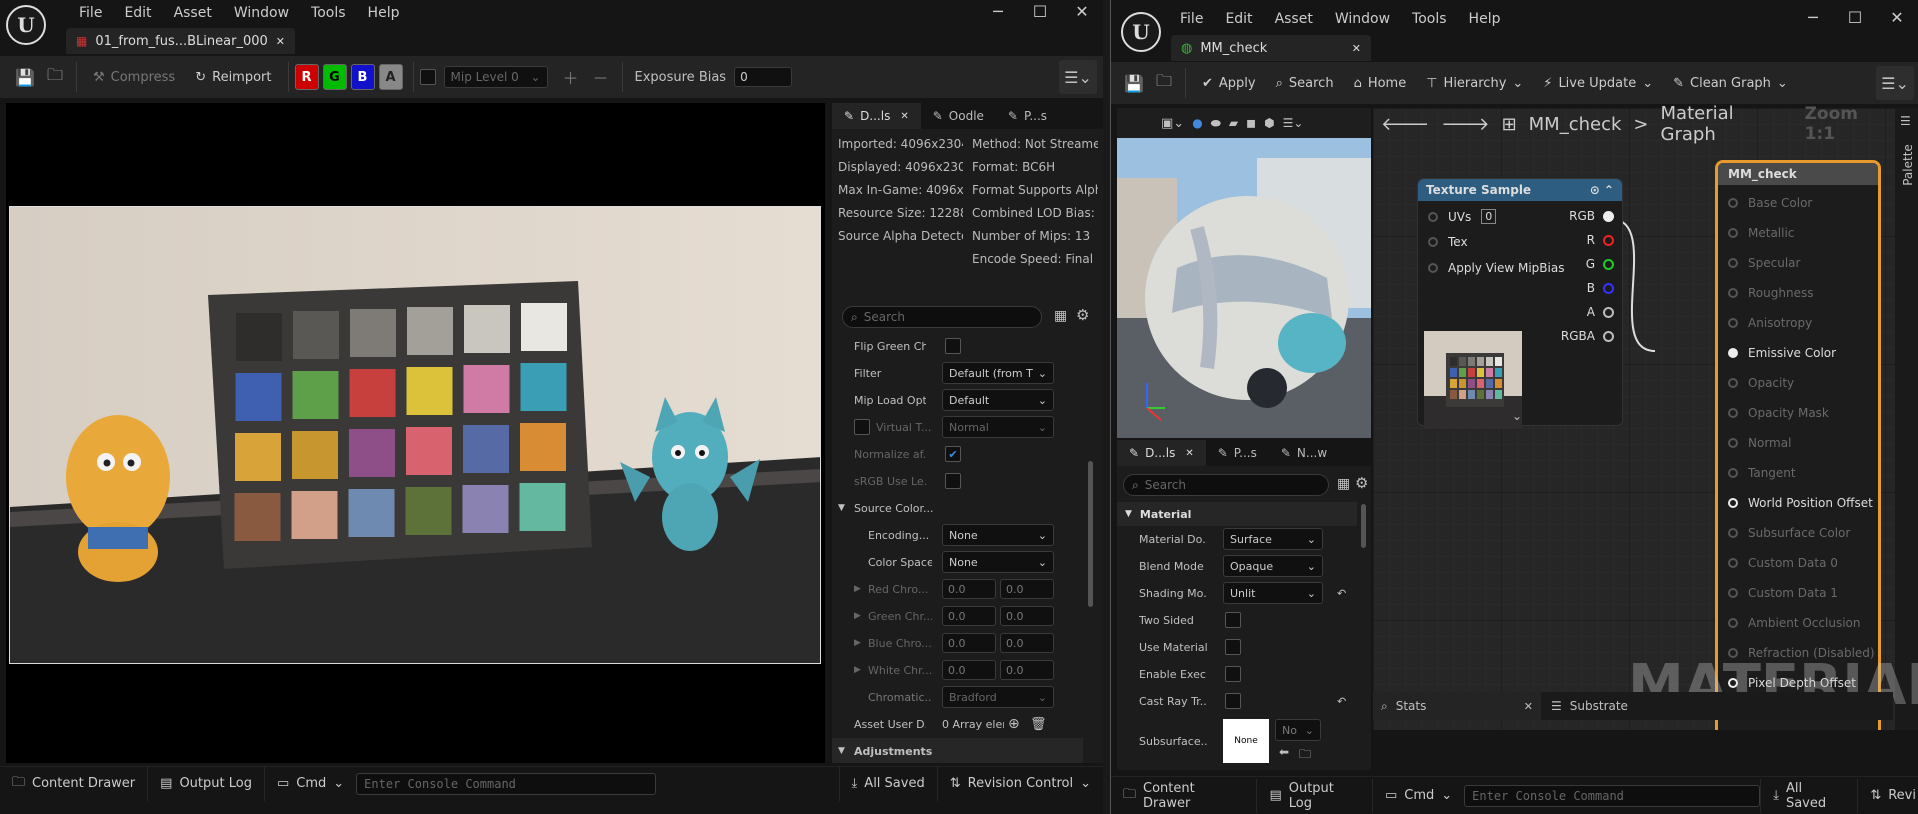  Describe the element at coordinates (1293, 123) in the screenshot. I see `preview-options-icon: ☰⌄` at that location.